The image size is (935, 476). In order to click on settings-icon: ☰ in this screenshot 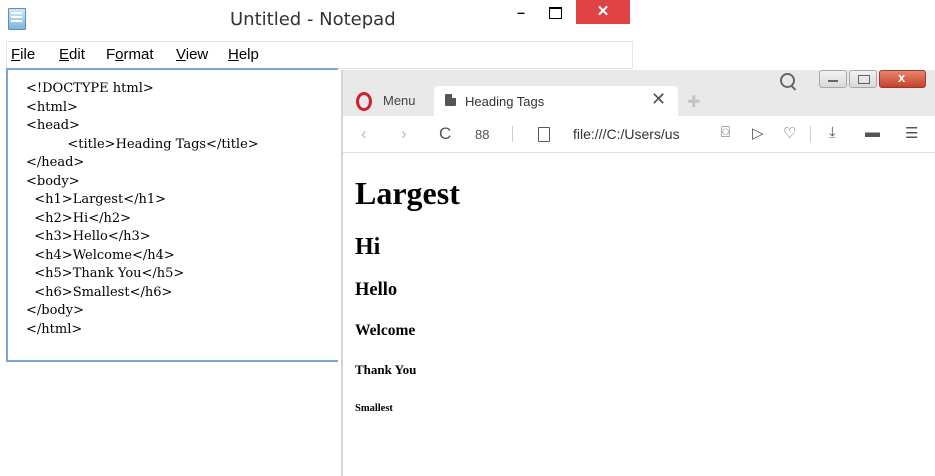, I will do `click(911, 133)`.